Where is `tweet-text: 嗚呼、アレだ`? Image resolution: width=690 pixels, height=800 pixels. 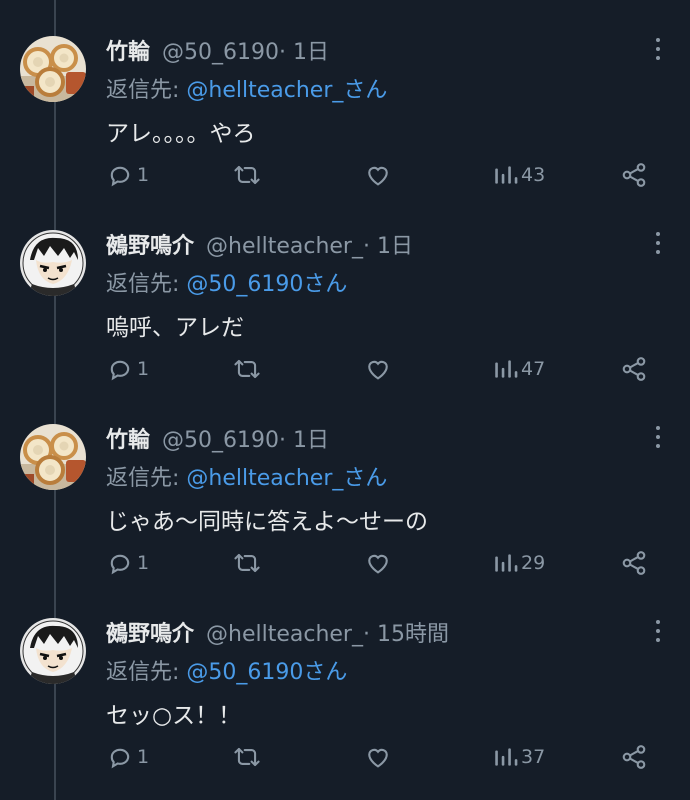 tweet-text: 嗚呼、アレだ is located at coordinates (175, 328).